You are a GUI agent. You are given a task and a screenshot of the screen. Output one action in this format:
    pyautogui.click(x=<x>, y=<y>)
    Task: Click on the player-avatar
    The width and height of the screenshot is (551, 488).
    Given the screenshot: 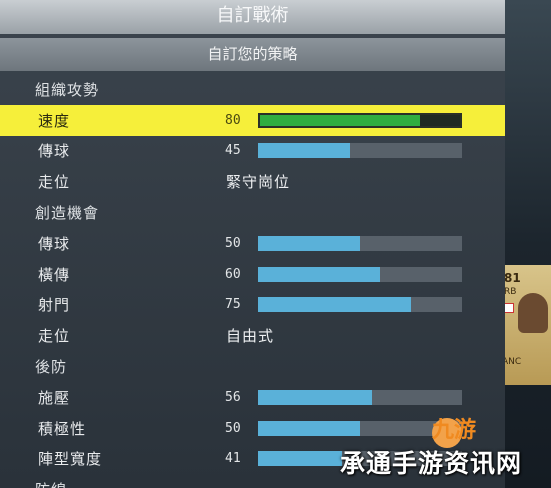 What is the action you would take?
    pyautogui.click(x=533, y=313)
    